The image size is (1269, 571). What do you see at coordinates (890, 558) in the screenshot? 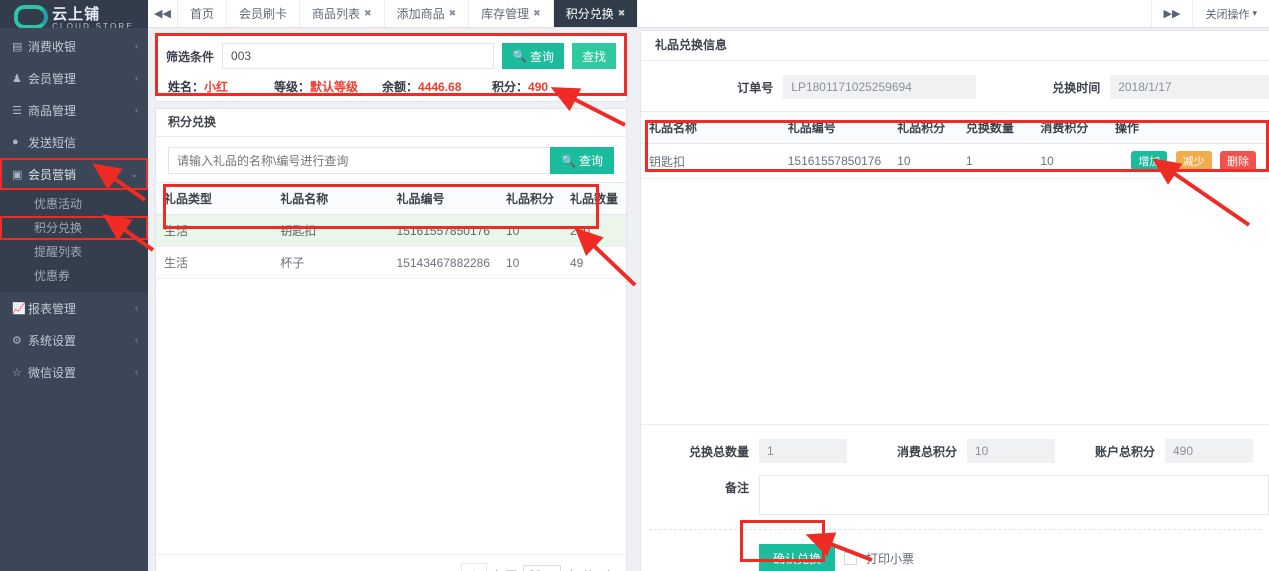
I see `print-receipt-label: 打印小票` at bounding box center [890, 558].